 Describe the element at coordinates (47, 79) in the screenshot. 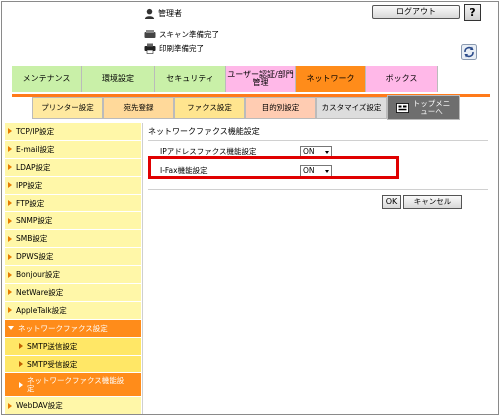

I see `tab-maintenance: メンテナンス` at that location.